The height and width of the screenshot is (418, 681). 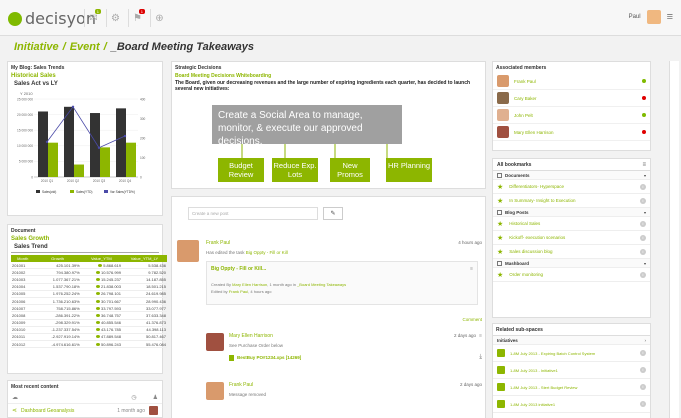 I want to click on recent-item: ⋖ Dashboard Geoanalysis 1 month ago, so click(x=85, y=410).